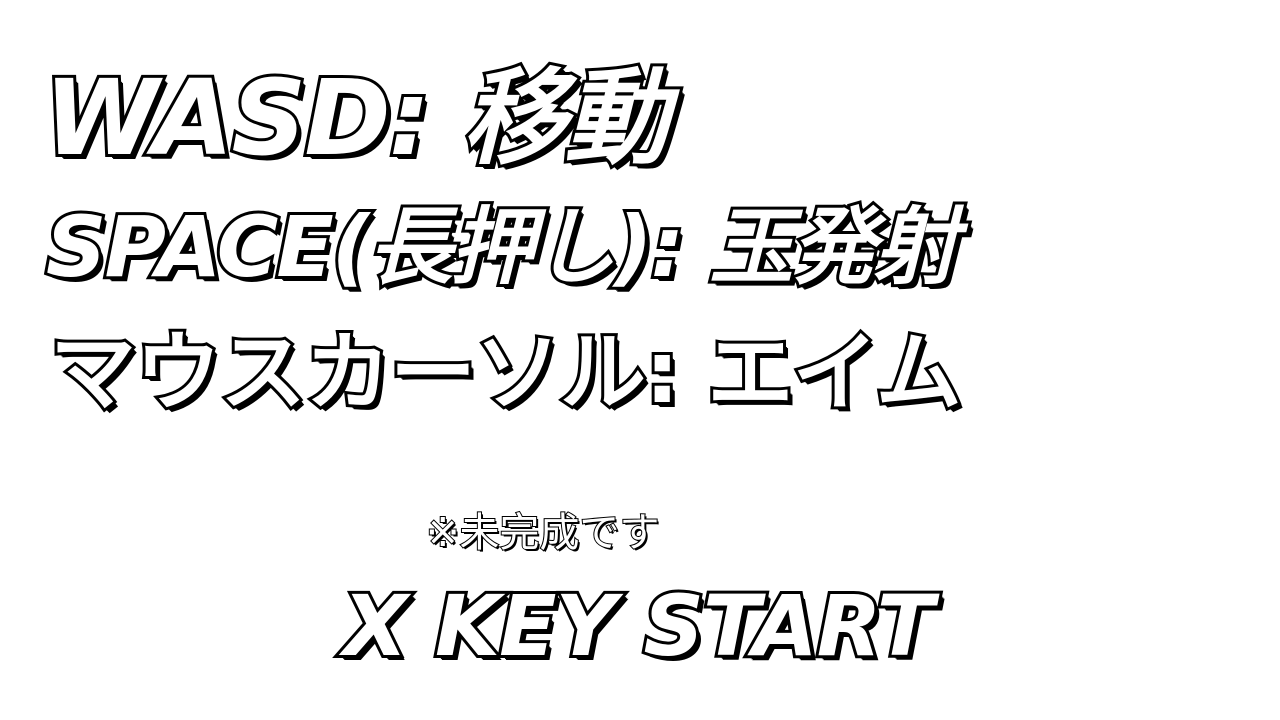 The height and width of the screenshot is (720, 1280). I want to click on move-action: 移動, so click(566, 118).